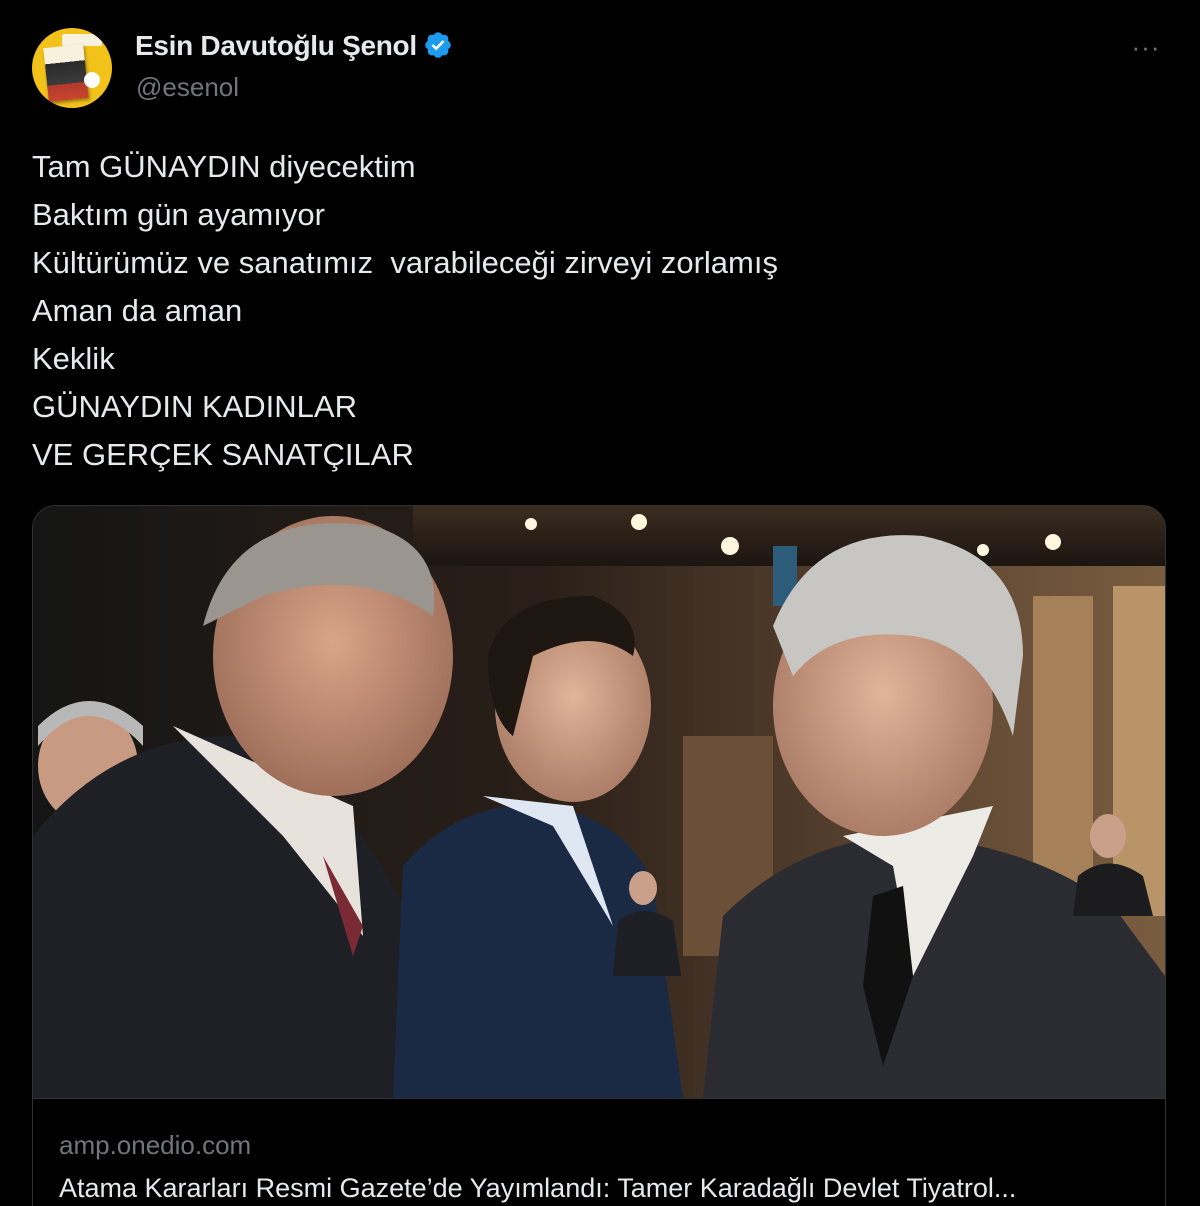 This screenshot has width=1200, height=1206. I want to click on more-options-icon: ···, so click(1146, 47).